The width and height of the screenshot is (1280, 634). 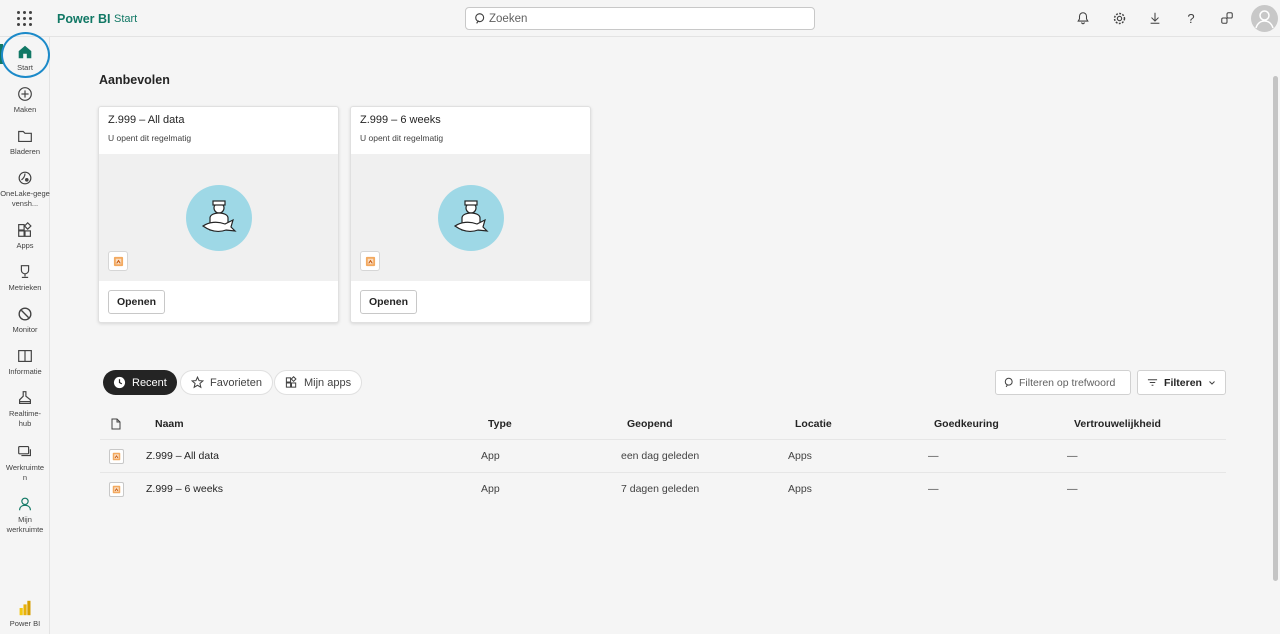 I want to click on brand-name: Power BI, so click(x=84, y=19).